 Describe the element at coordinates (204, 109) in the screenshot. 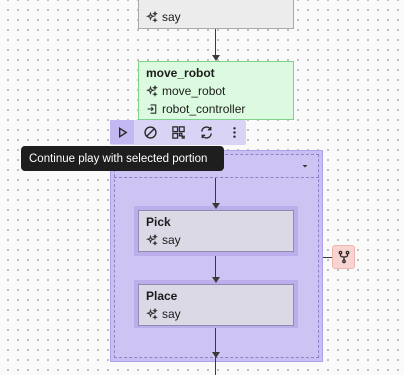

I see `node-row-label: robot_controller` at that location.